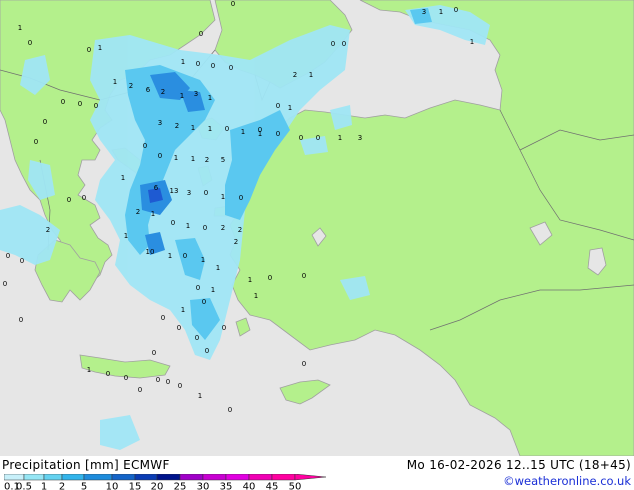  What do you see at coordinates (156, 188) in the screenshot?
I see `precip-value: 6` at bounding box center [156, 188].